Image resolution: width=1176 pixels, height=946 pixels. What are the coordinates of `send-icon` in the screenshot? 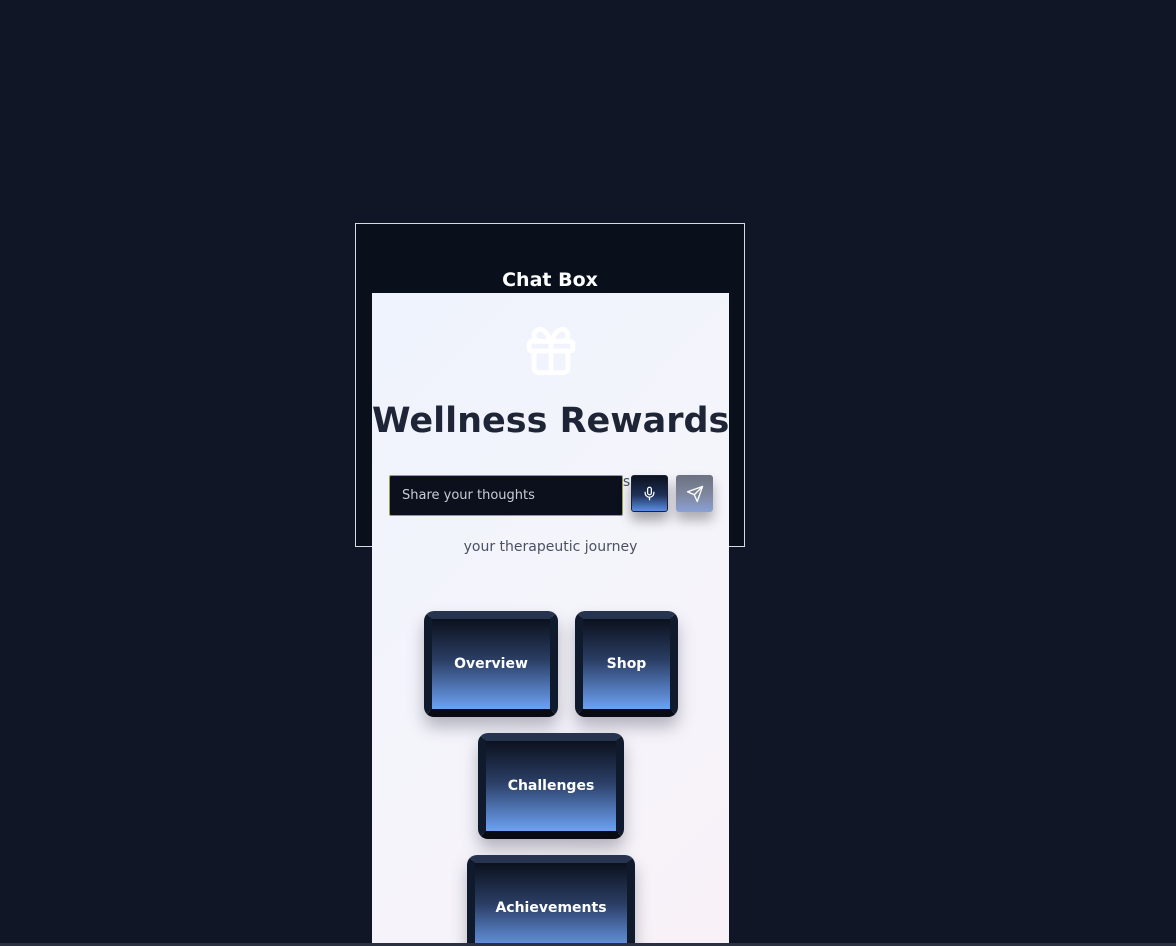 It's located at (694, 493).